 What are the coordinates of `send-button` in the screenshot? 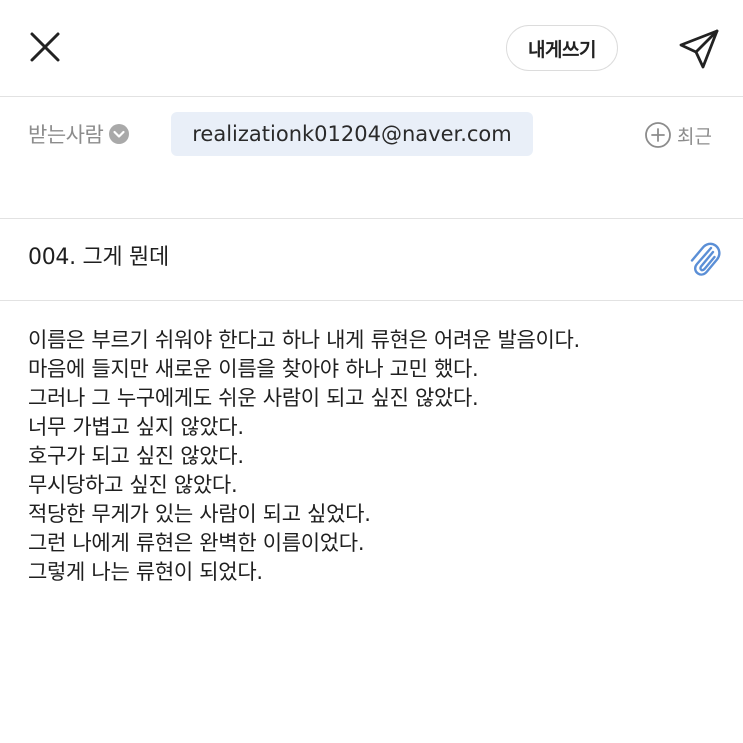 It's located at (699, 49).